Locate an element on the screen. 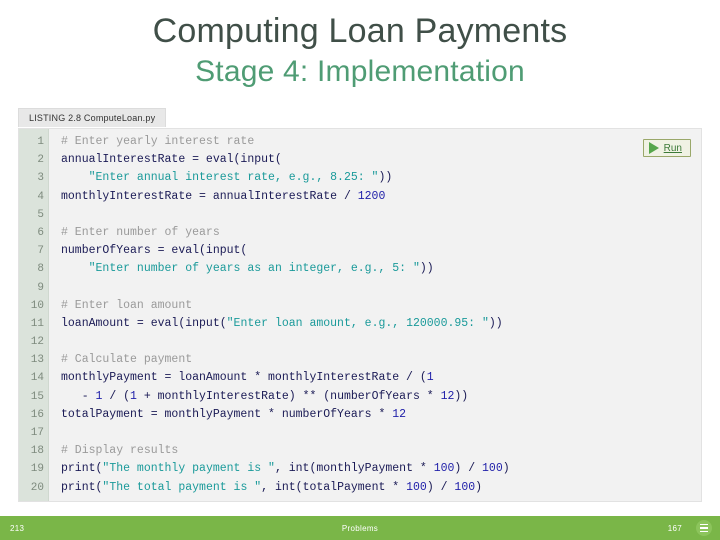 This screenshot has height=540, width=720. code-line-number: 20 is located at coordinates (37, 487).